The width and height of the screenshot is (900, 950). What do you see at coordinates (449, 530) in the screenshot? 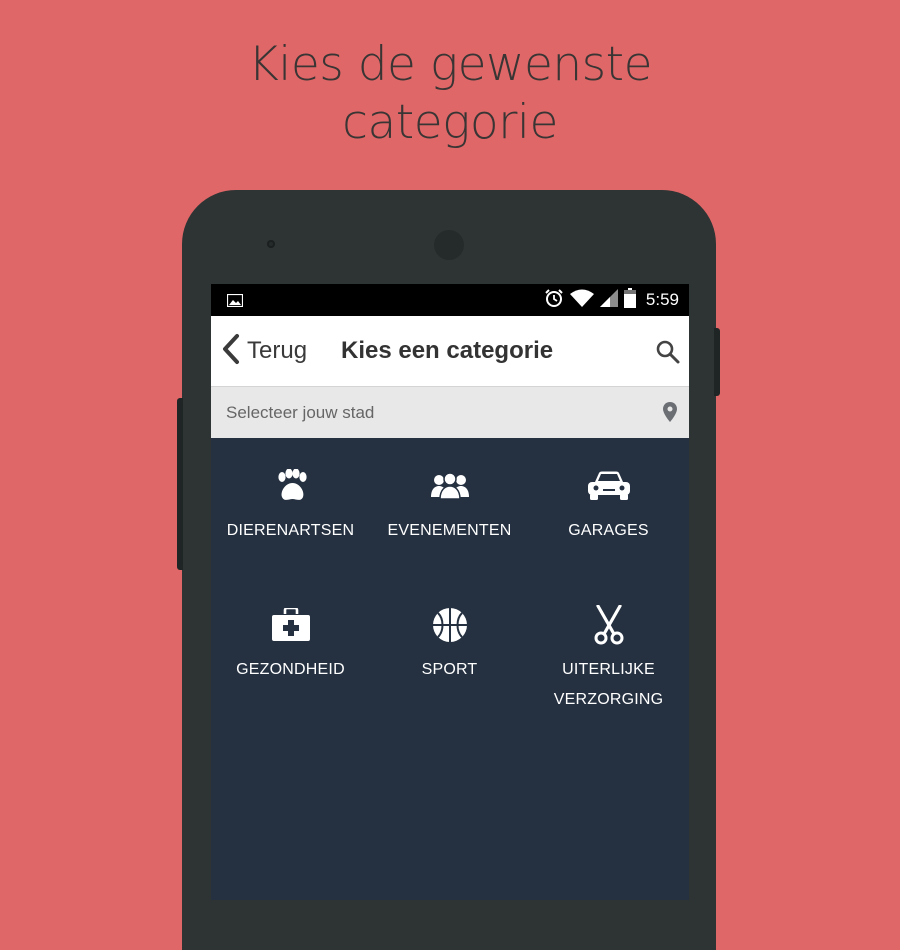
I see `category-label: EVENEMENTEN` at bounding box center [449, 530].